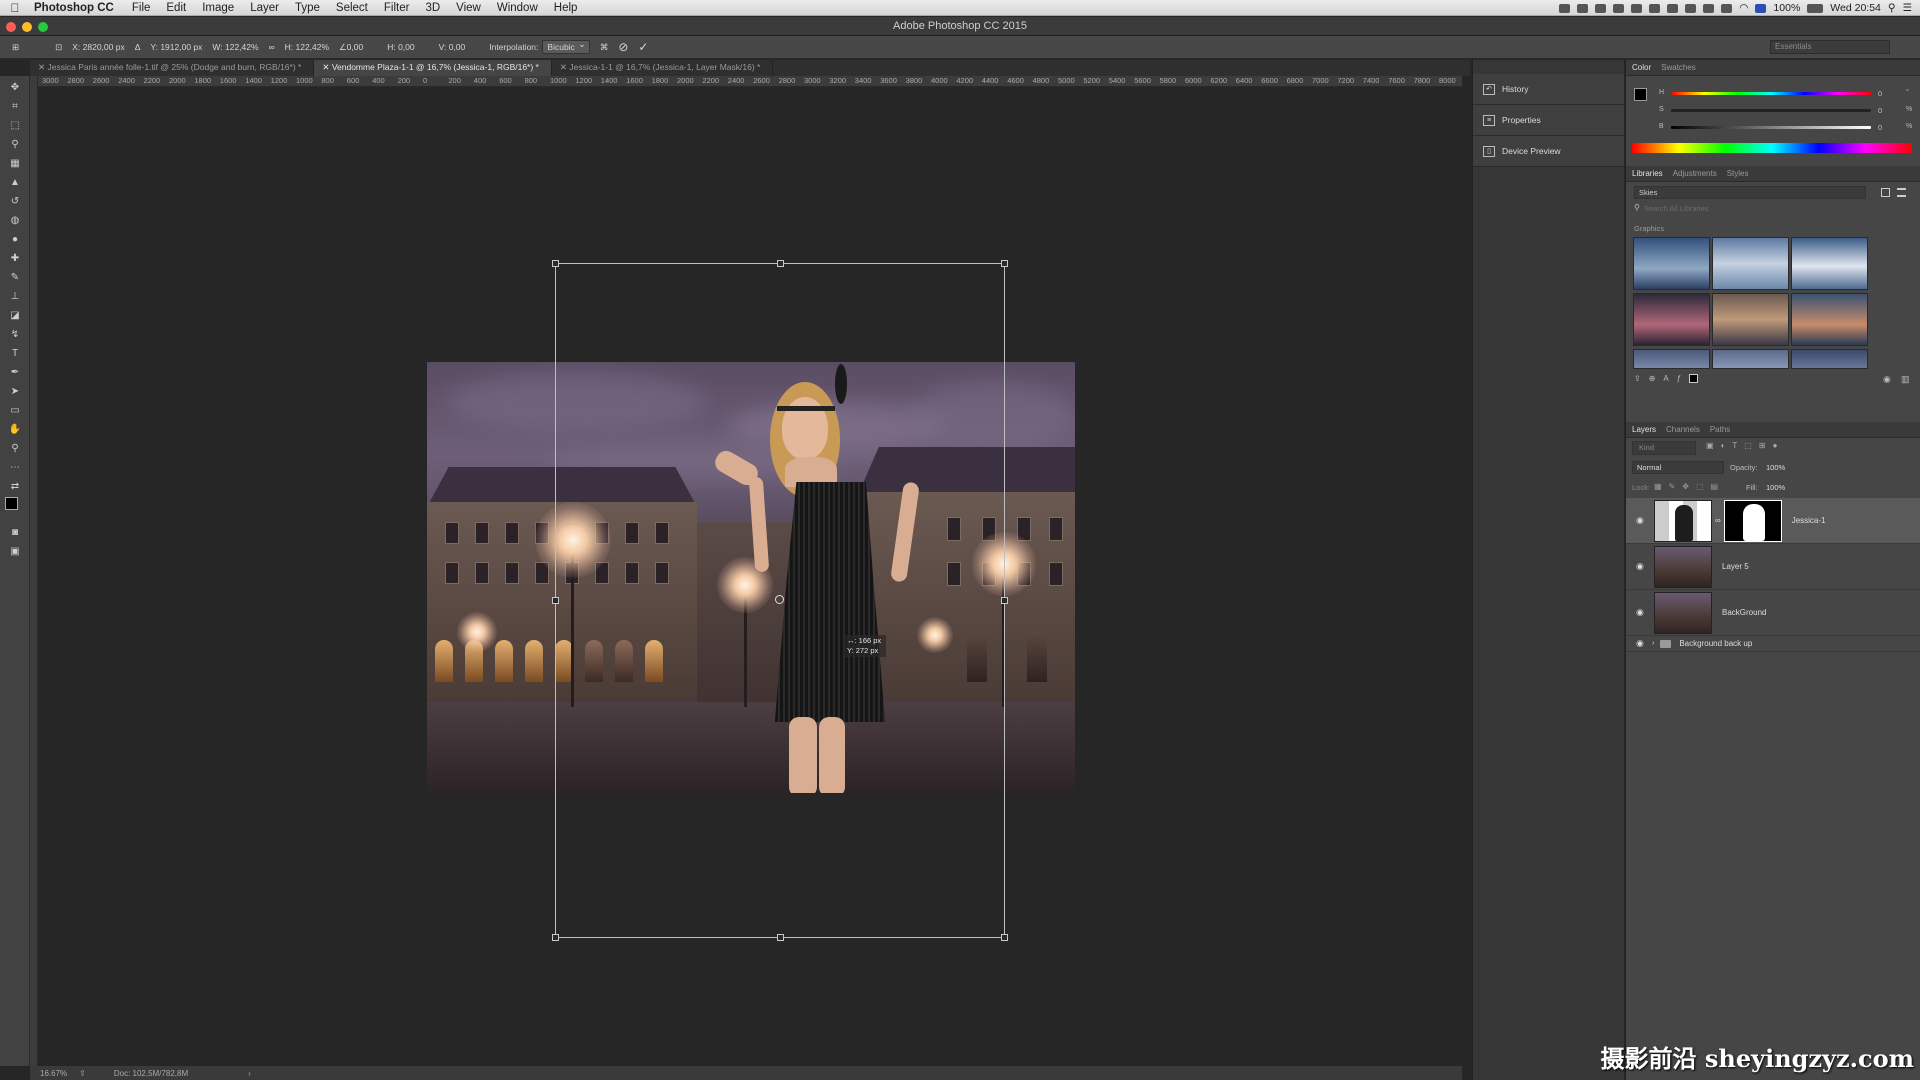 This screenshot has height=1080, width=1920. Describe the element at coordinates (1548, 151) in the screenshot. I see `device-preview-panel-button: ▯ Device Preview` at that location.